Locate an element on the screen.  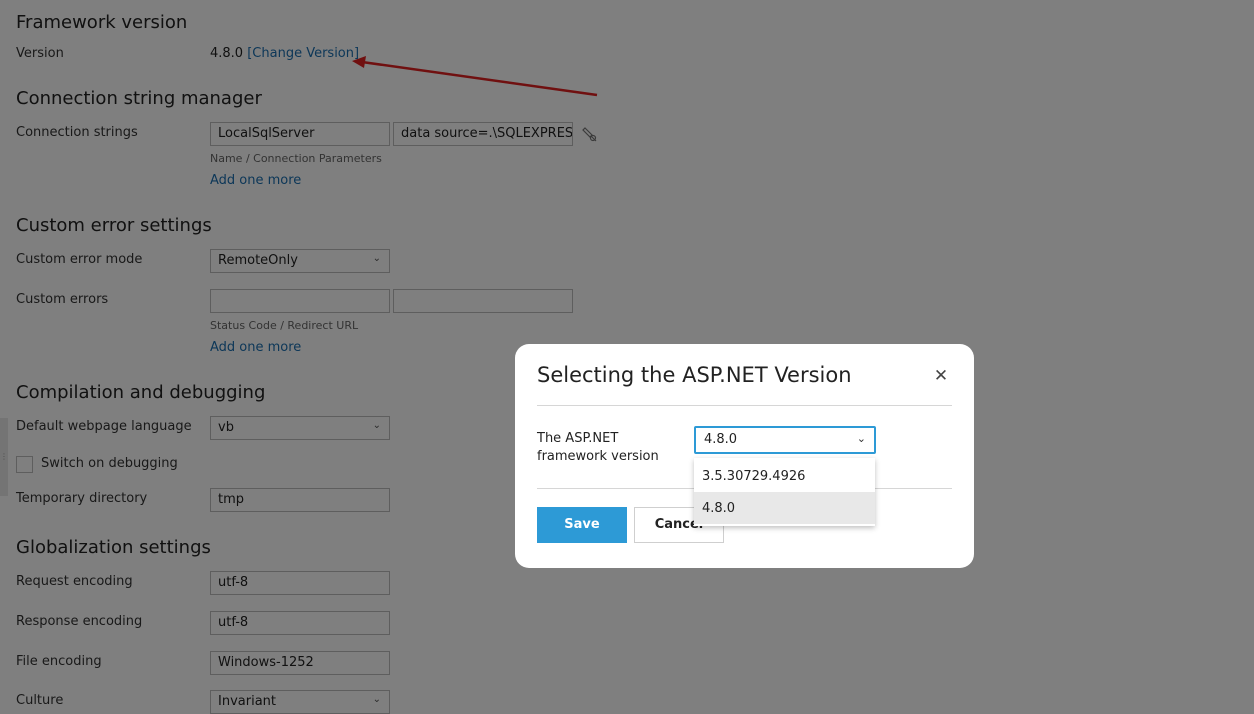
dropdown-option: 3.5.30729.4926 is located at coordinates (784, 476).